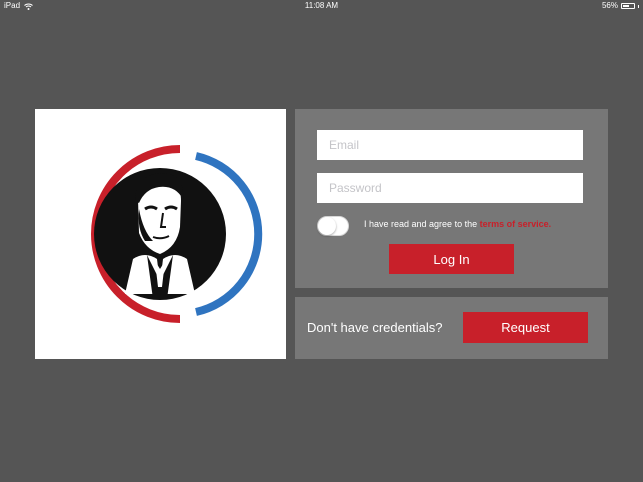 The image size is (643, 482). What do you see at coordinates (451, 259) in the screenshot?
I see `login-button: Log In` at bounding box center [451, 259].